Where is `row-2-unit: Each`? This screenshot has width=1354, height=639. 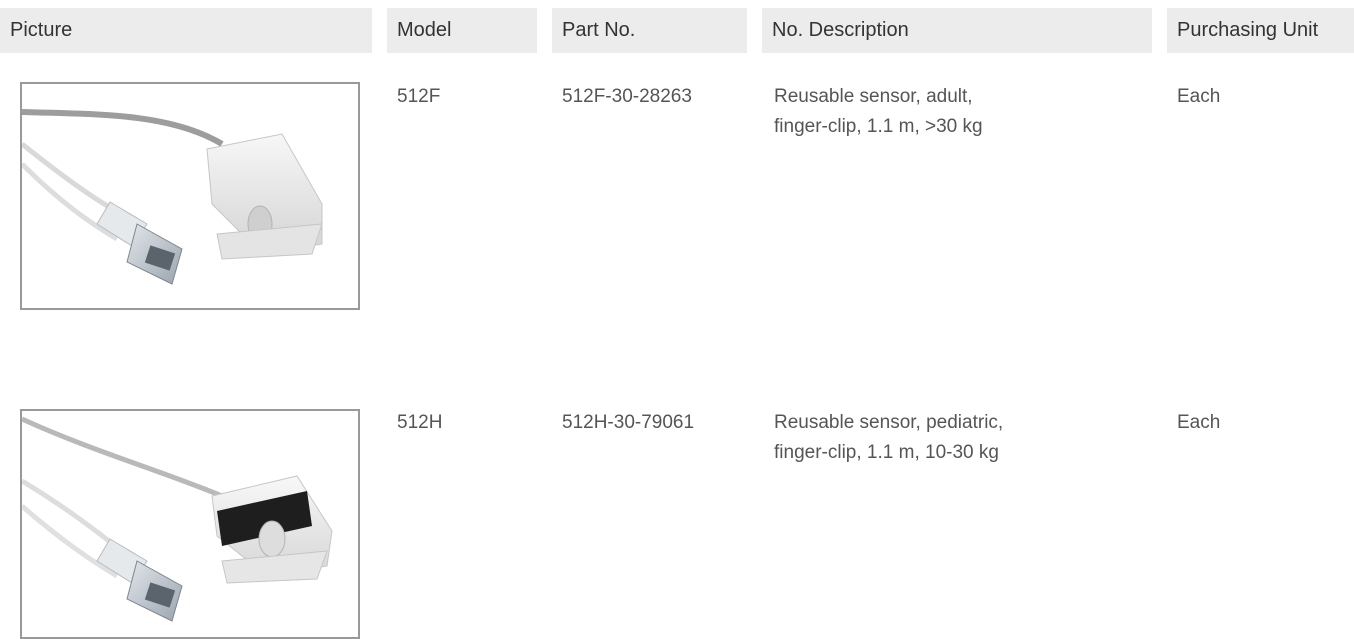
row-2-unit: Each is located at coordinates (1199, 422).